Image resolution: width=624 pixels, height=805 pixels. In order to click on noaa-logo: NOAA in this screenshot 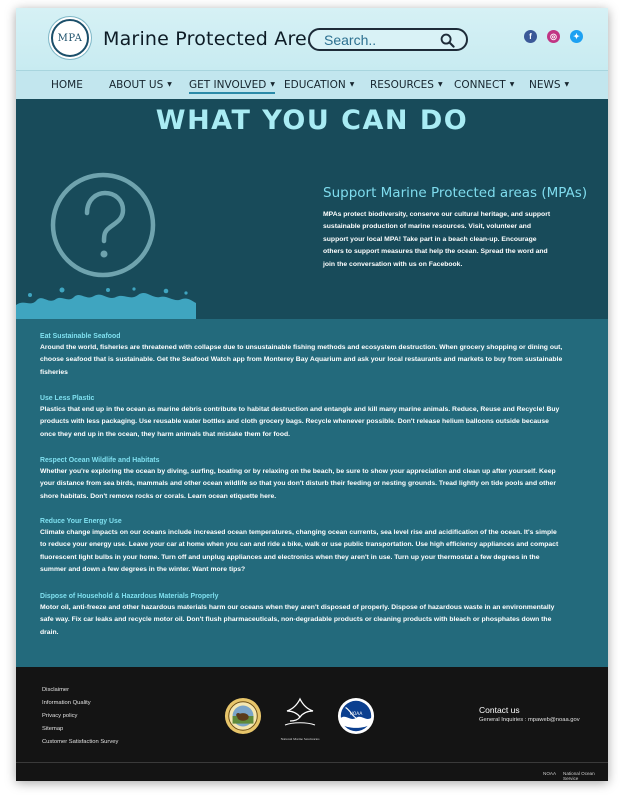, I will do `click(356, 716)`.